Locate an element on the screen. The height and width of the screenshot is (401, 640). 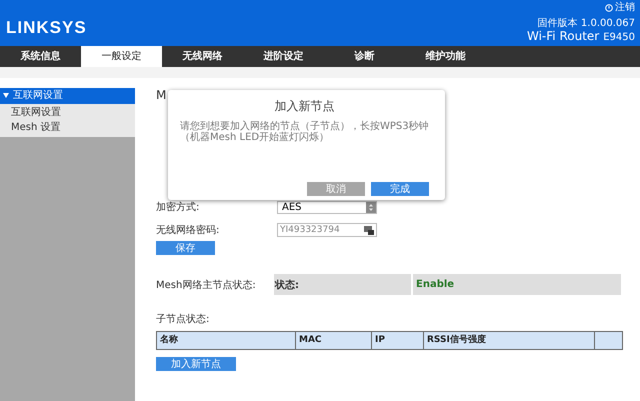
password-field: YI493323794 is located at coordinates (327, 230).